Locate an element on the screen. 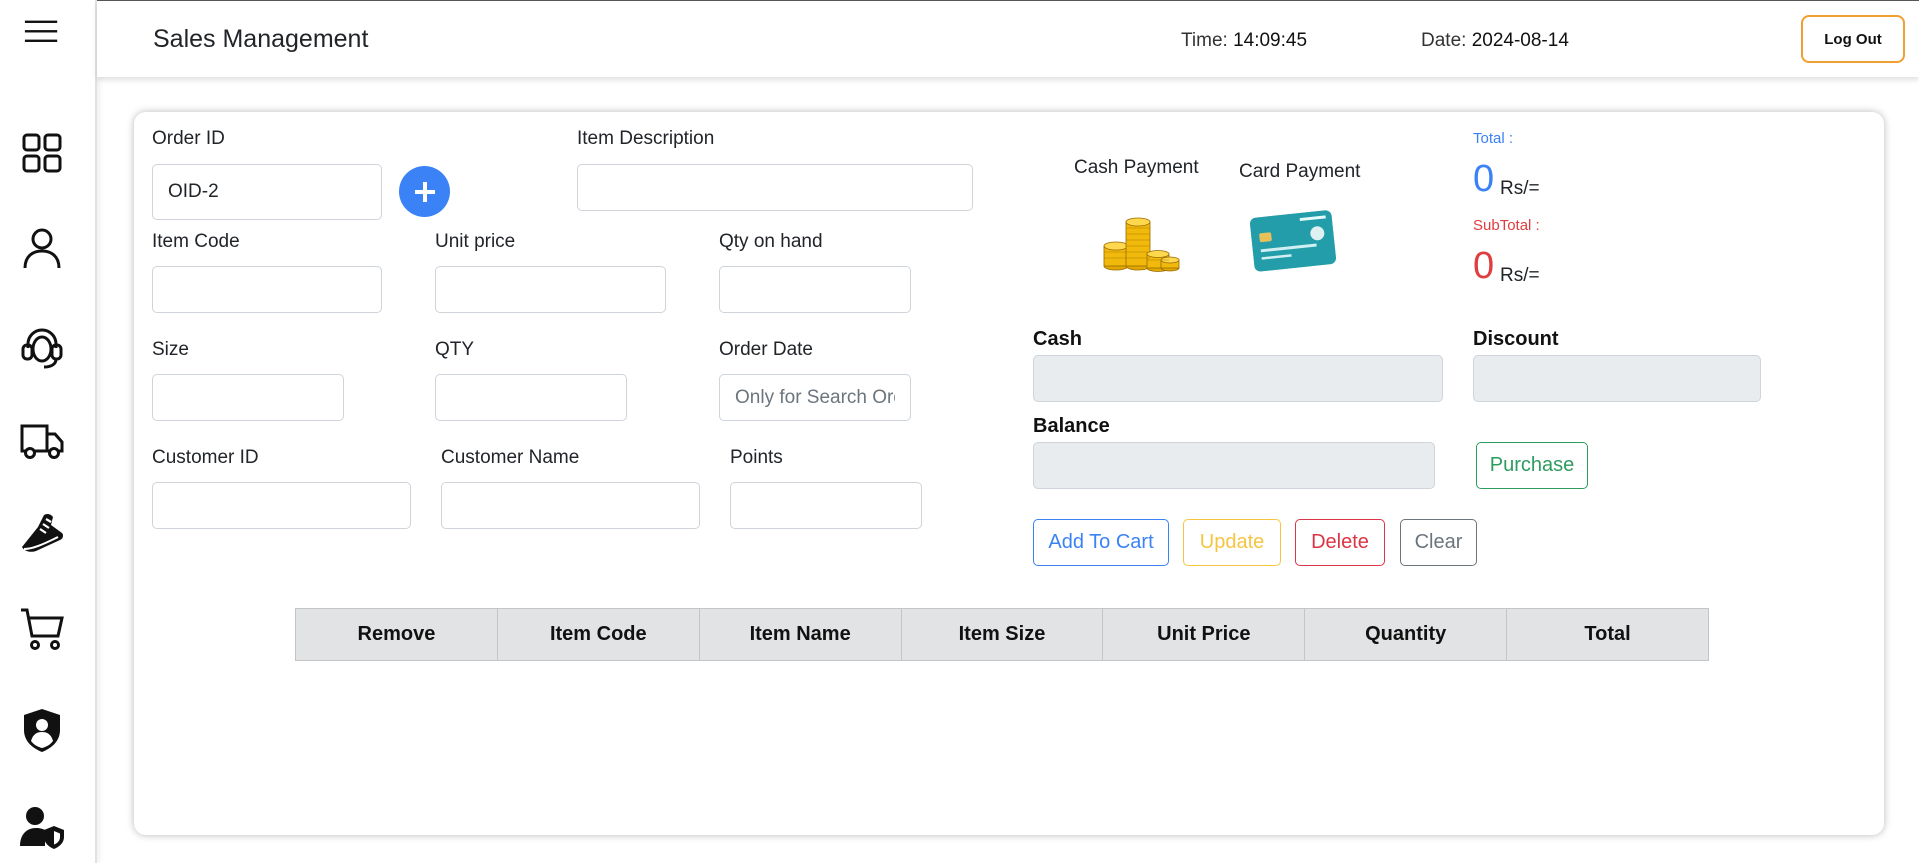 This screenshot has height=863, width=1919. item-description-label: Item Description is located at coordinates (646, 138).